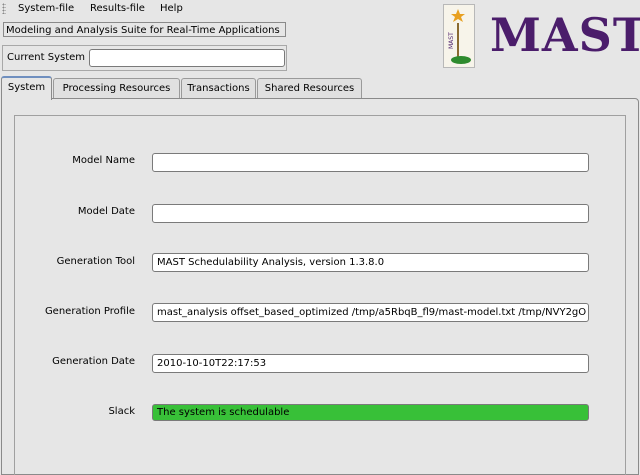 The height and width of the screenshot is (475, 640). Describe the element at coordinates (46, 8) in the screenshot. I see `menu-system-file: System-file` at that location.